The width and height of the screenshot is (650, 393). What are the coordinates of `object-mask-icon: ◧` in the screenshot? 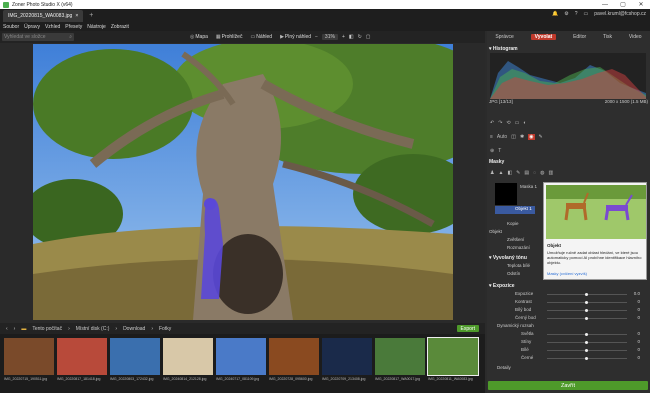 It's located at (509, 173).